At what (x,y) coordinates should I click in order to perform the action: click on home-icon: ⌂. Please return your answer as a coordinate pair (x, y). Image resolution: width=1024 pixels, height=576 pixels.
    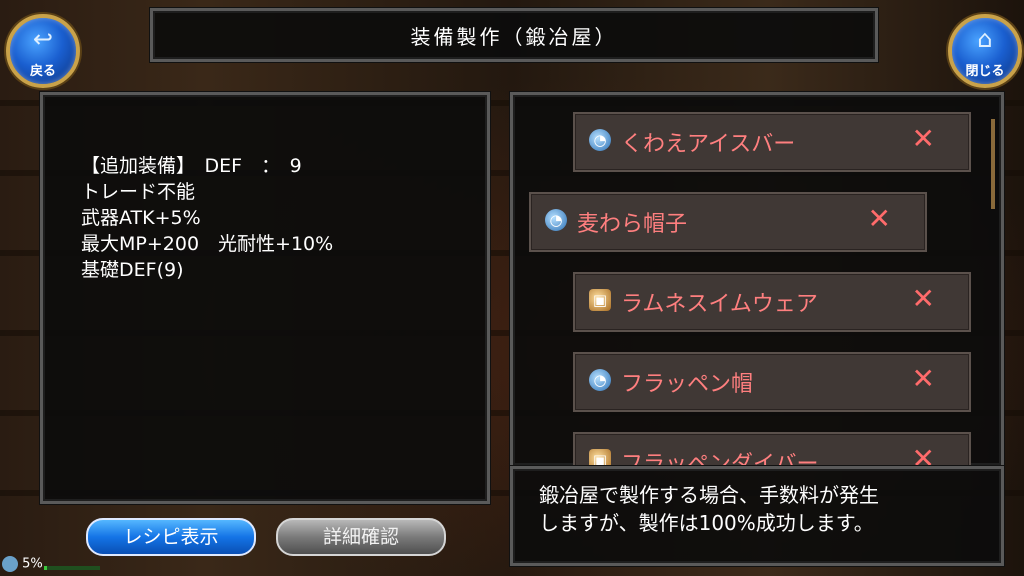
    Looking at the image, I should click on (985, 39).